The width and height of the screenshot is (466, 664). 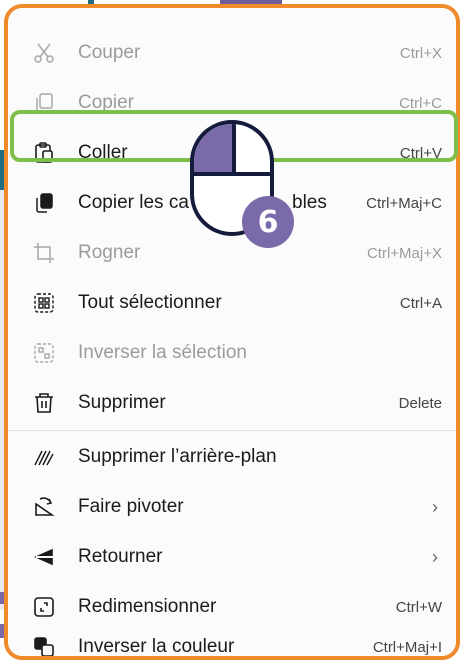 I want to click on mouse-left-button, so click(x=213, y=148).